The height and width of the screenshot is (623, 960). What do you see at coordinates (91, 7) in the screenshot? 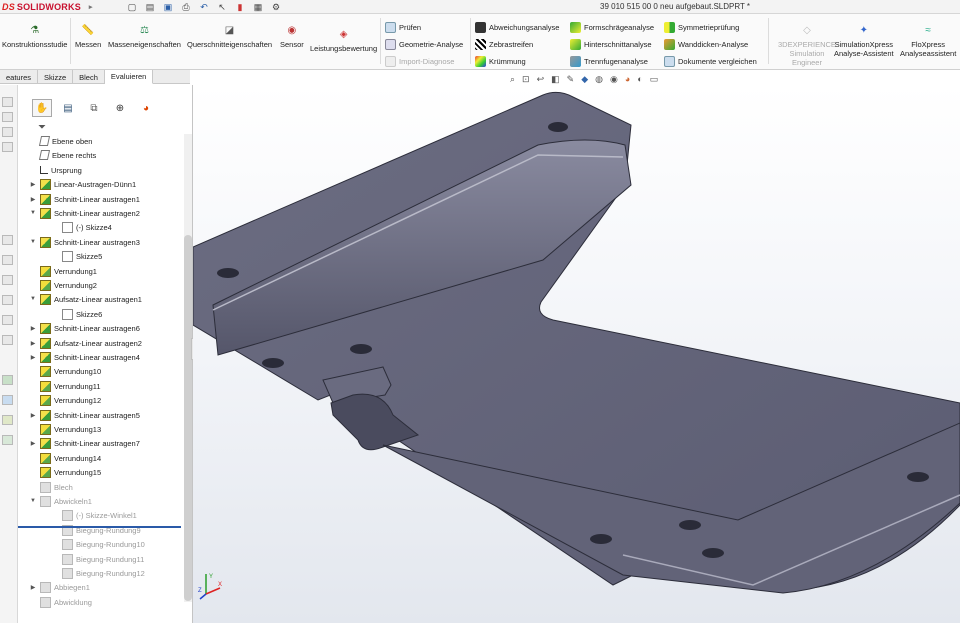
I see `menu-arrow-icon: ▸` at bounding box center [91, 7].